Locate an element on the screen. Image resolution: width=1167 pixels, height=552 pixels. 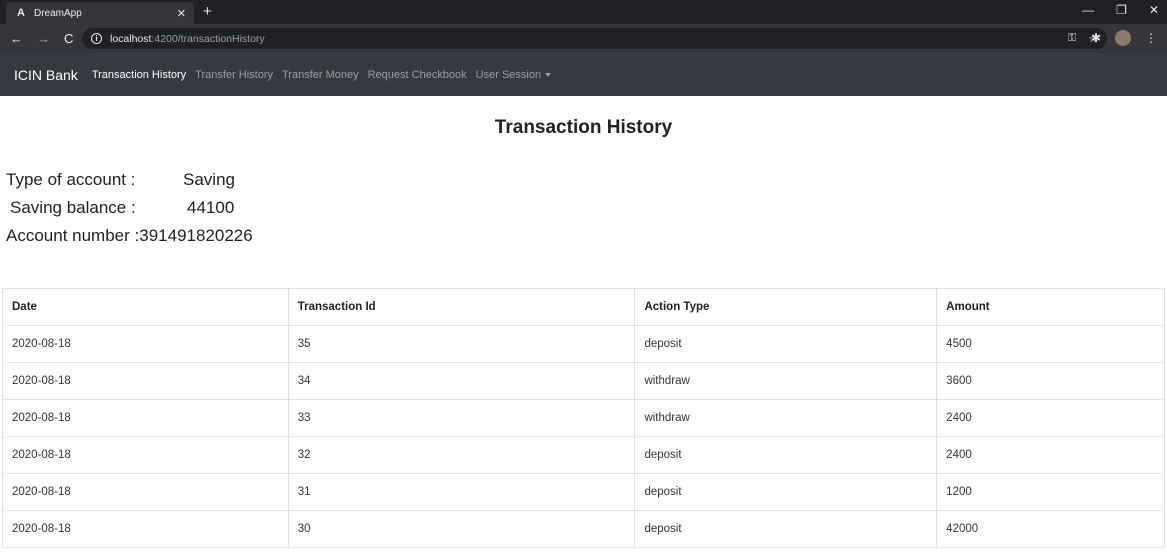
browser-tab: A DreamApp ✕ is located at coordinates (100, 13).